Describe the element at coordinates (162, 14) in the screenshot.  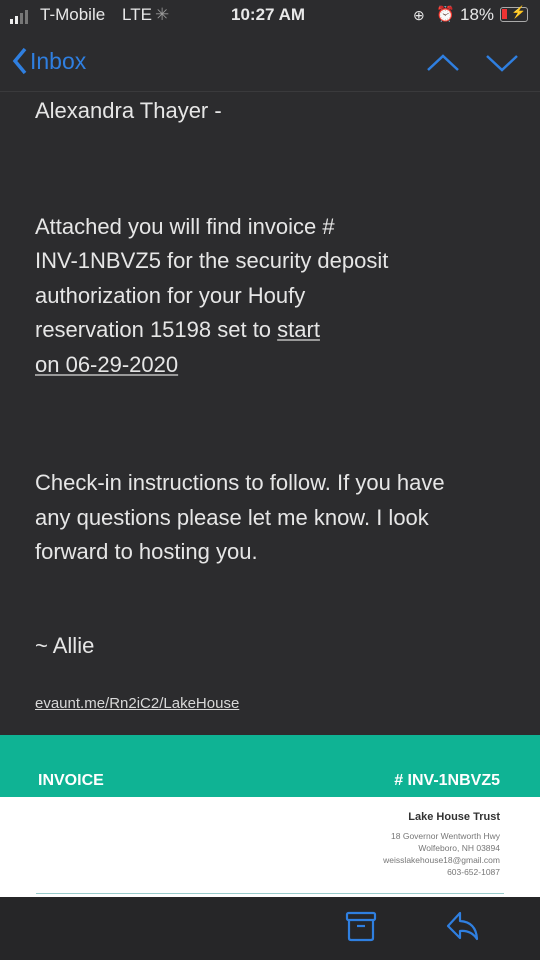
I see `activity-spinner-icon: ✳` at that location.